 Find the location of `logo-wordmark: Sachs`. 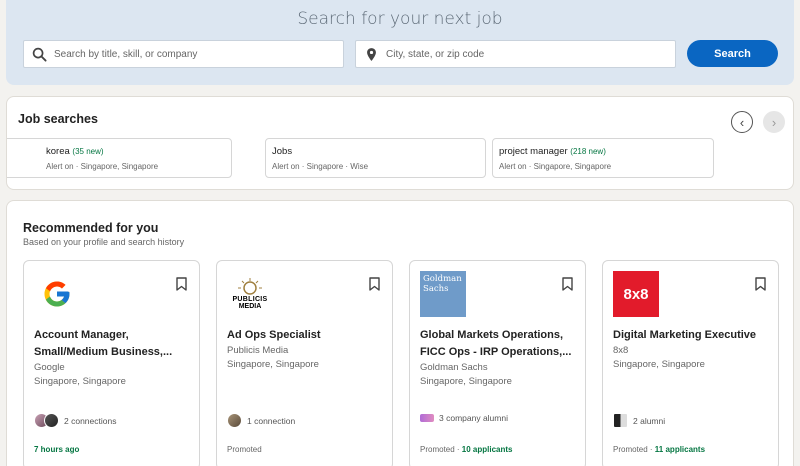

logo-wordmark: Sachs is located at coordinates (436, 289).